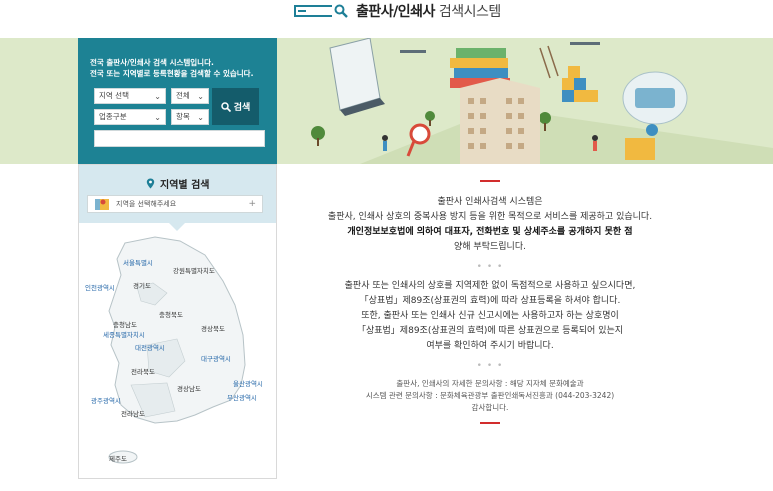  What do you see at coordinates (428, 12) in the screenshot?
I see `site-title: 출판사/인쇄사 검색시스템` at bounding box center [428, 12].